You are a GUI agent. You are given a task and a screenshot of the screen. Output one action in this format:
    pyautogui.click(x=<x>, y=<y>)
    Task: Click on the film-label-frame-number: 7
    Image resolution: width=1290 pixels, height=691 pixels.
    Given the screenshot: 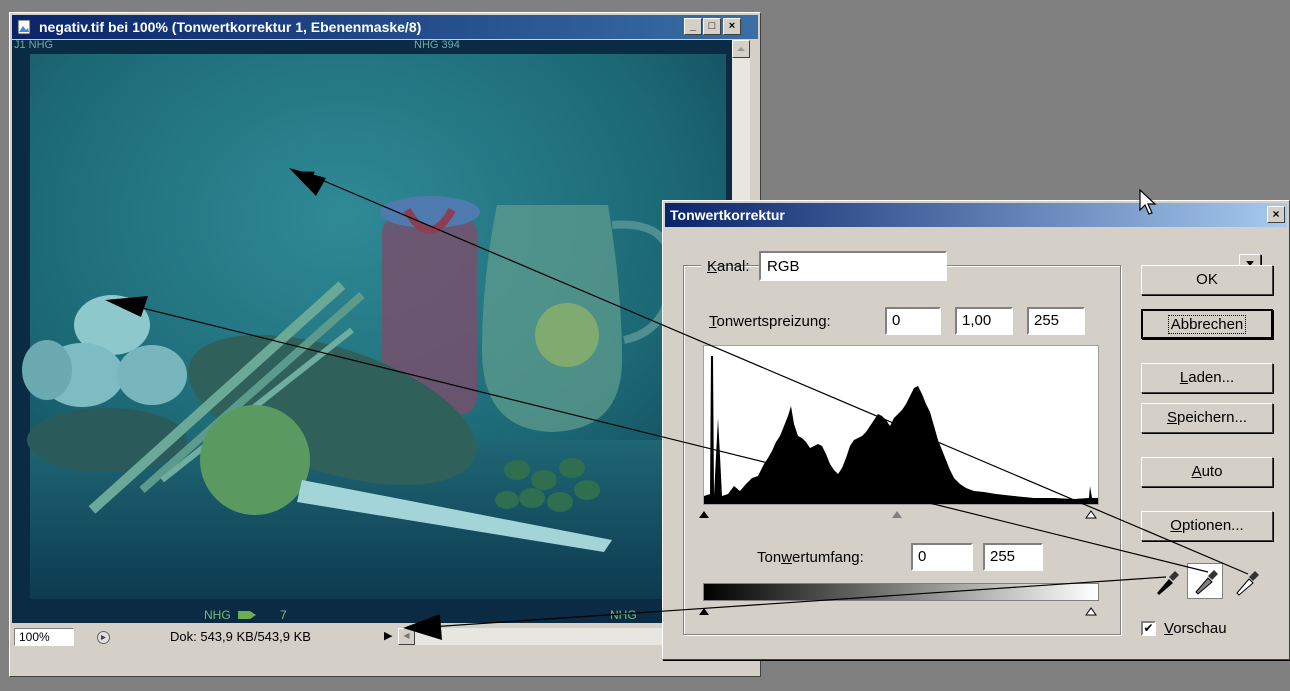 What is the action you would take?
    pyautogui.click(x=283, y=615)
    